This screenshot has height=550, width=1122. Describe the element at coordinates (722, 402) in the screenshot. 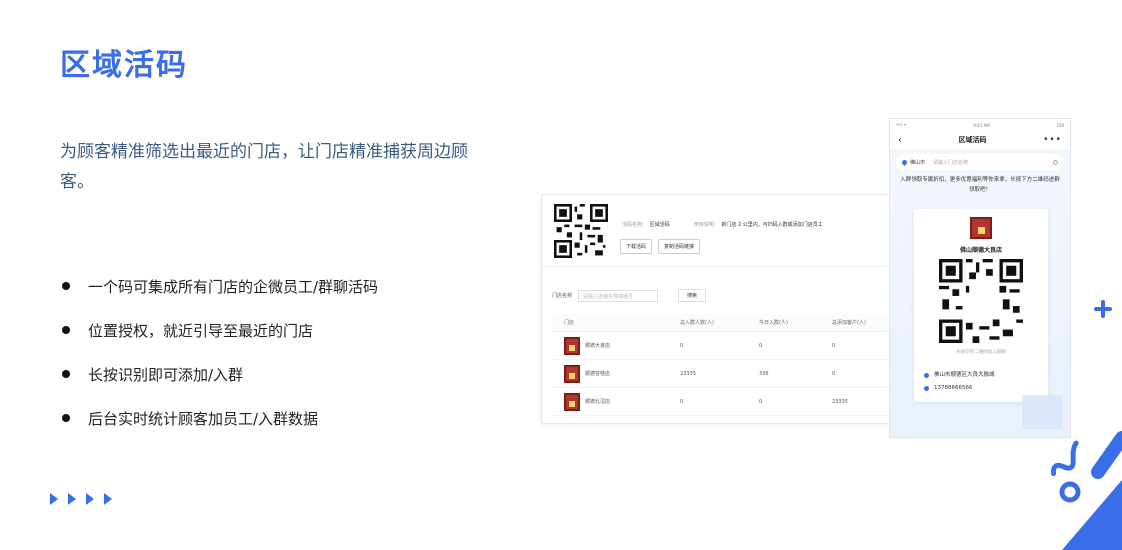

I see `table-row: 顺德北滘店 0 0 23335` at that location.